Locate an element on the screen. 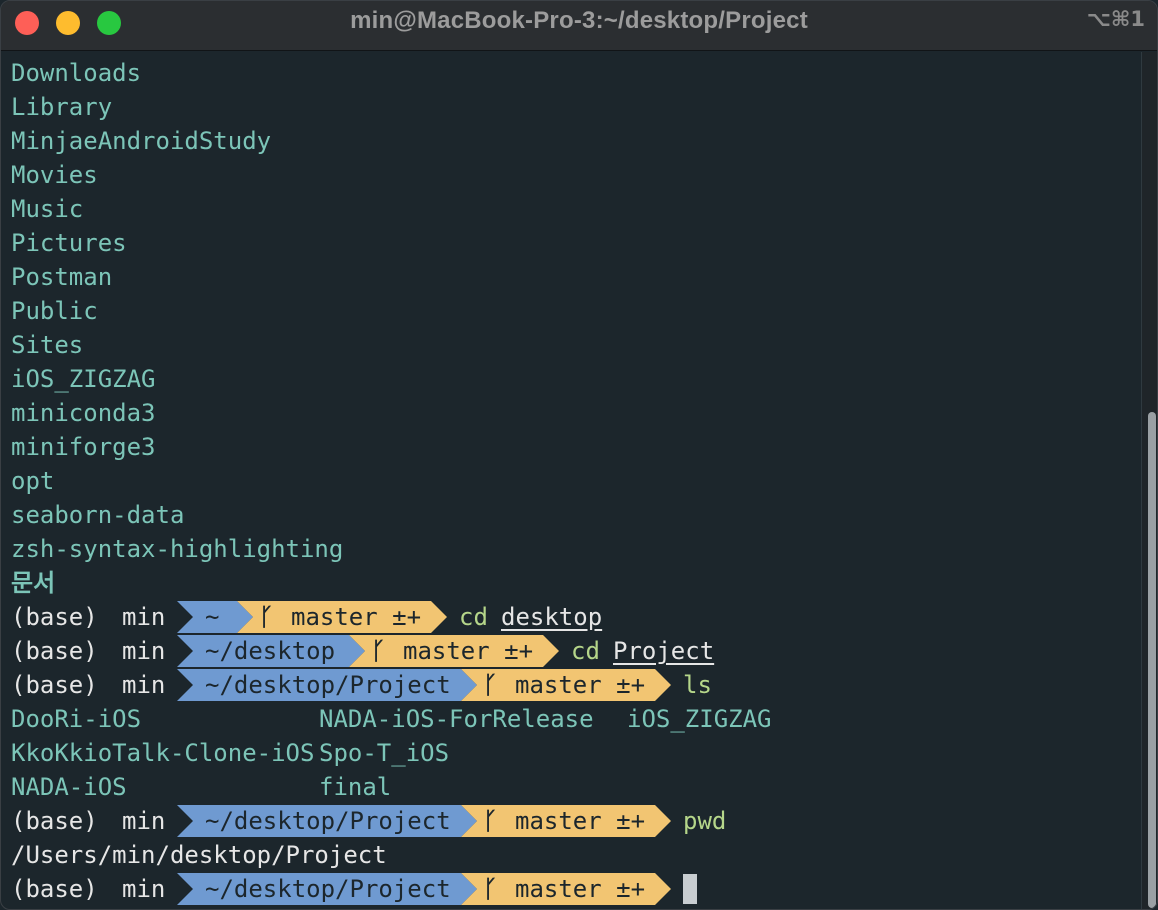 The width and height of the screenshot is (1158, 910). ls-output-row: DooRi-iOS NADA-iOS-ForRelease iOS_ZIGZAG is located at coordinates (571, 719).